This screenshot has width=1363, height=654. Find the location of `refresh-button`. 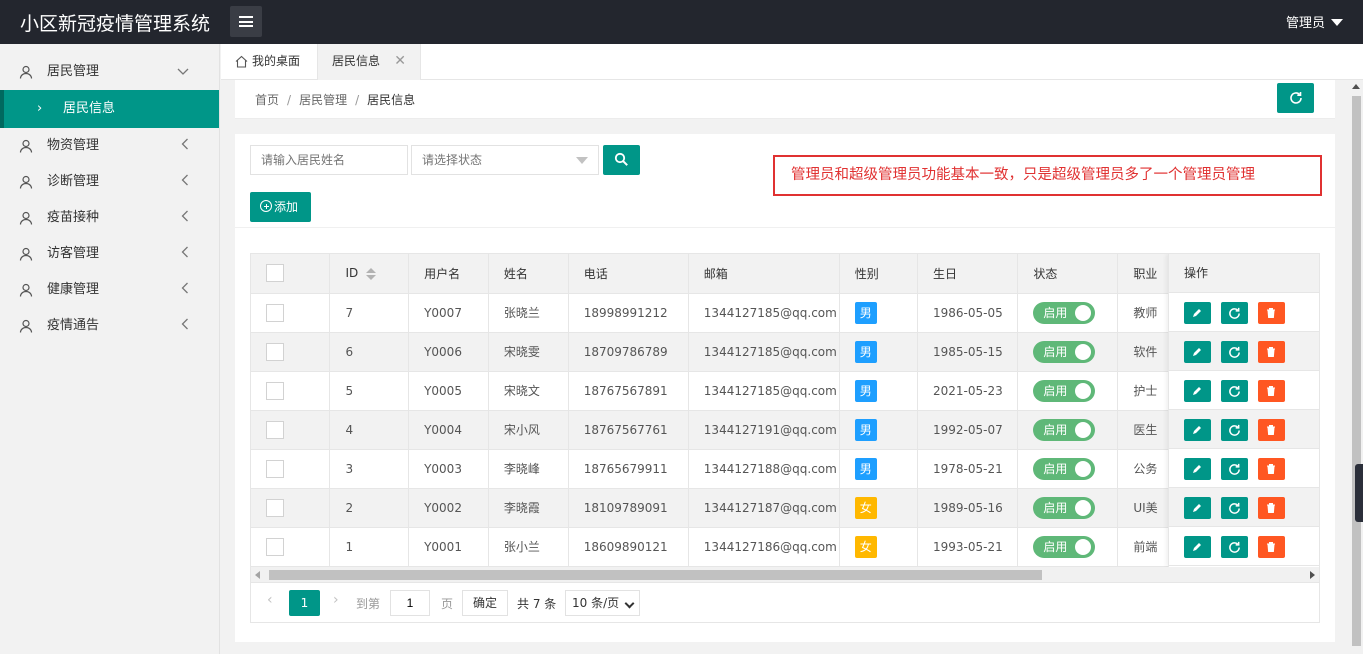

refresh-button is located at coordinates (1295, 98).